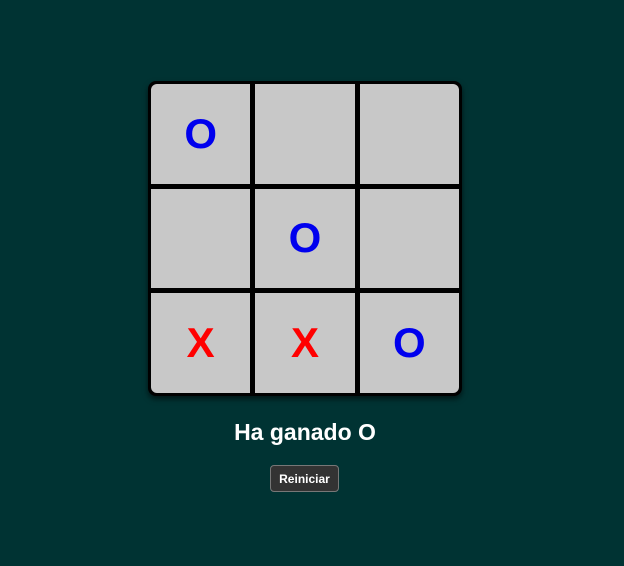 The image size is (624, 566). What do you see at coordinates (305, 343) in the screenshot?
I see `board-cell-8: X` at bounding box center [305, 343].